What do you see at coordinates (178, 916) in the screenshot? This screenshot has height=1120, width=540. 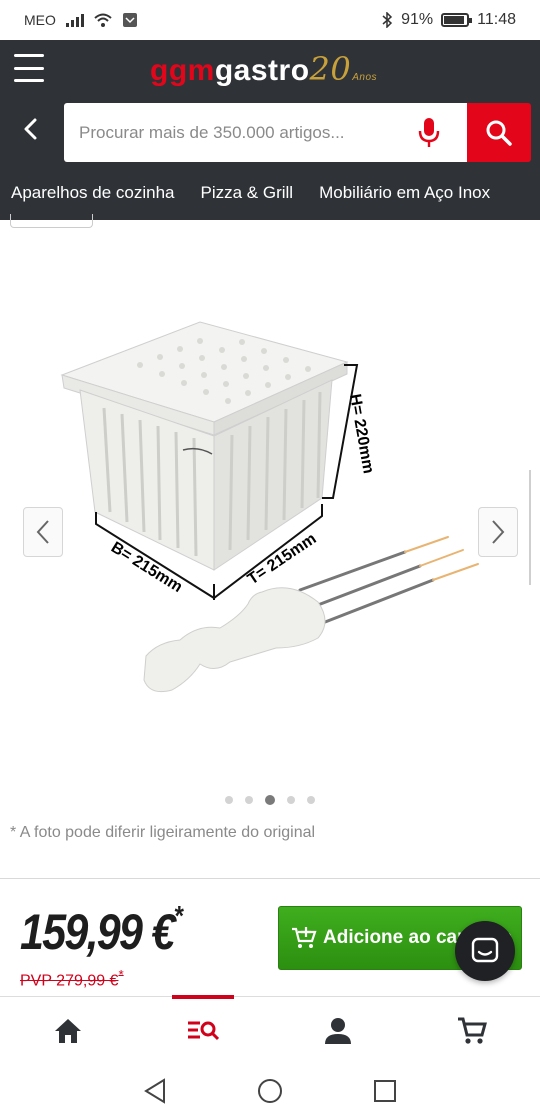 I see `price-footnote-mark: *` at bounding box center [178, 916].